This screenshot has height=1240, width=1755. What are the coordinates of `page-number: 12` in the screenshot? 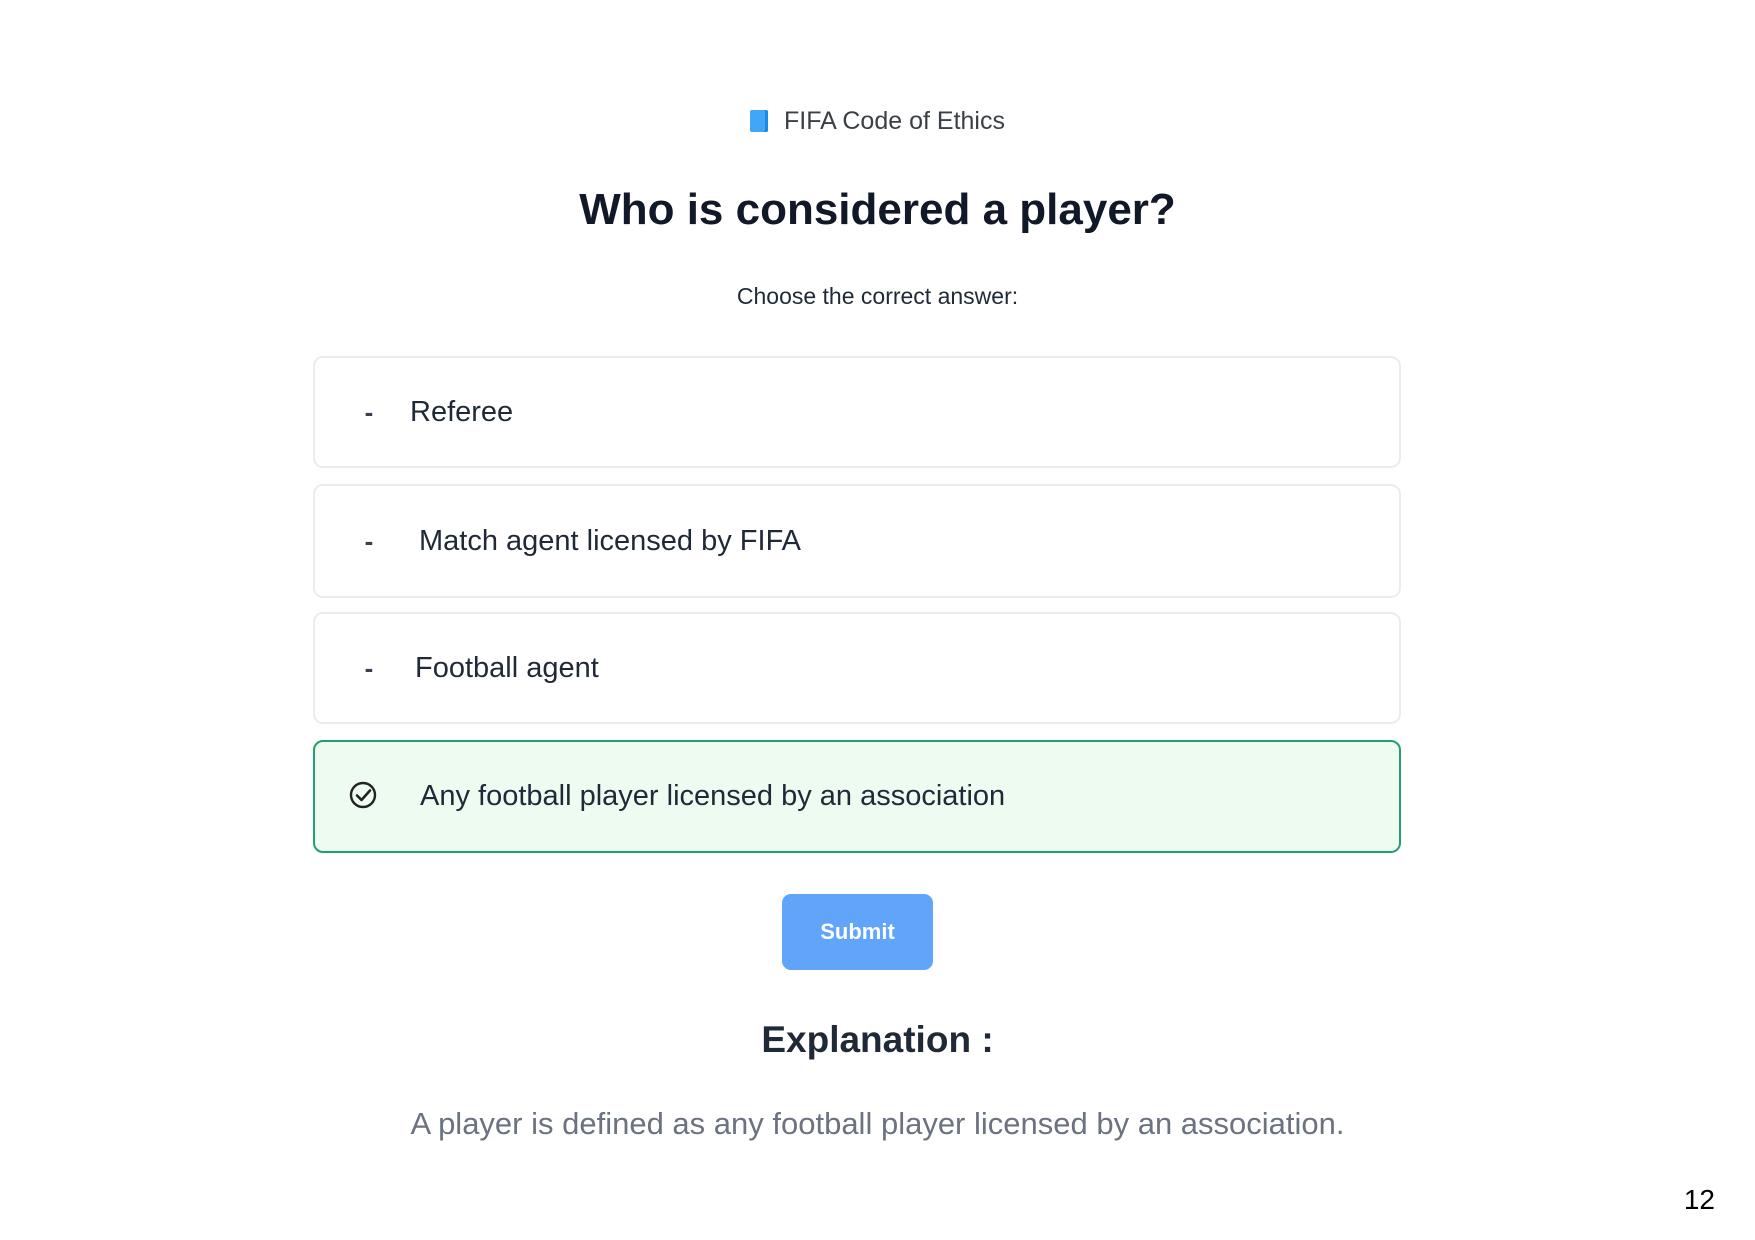 It's located at (1699, 1199).